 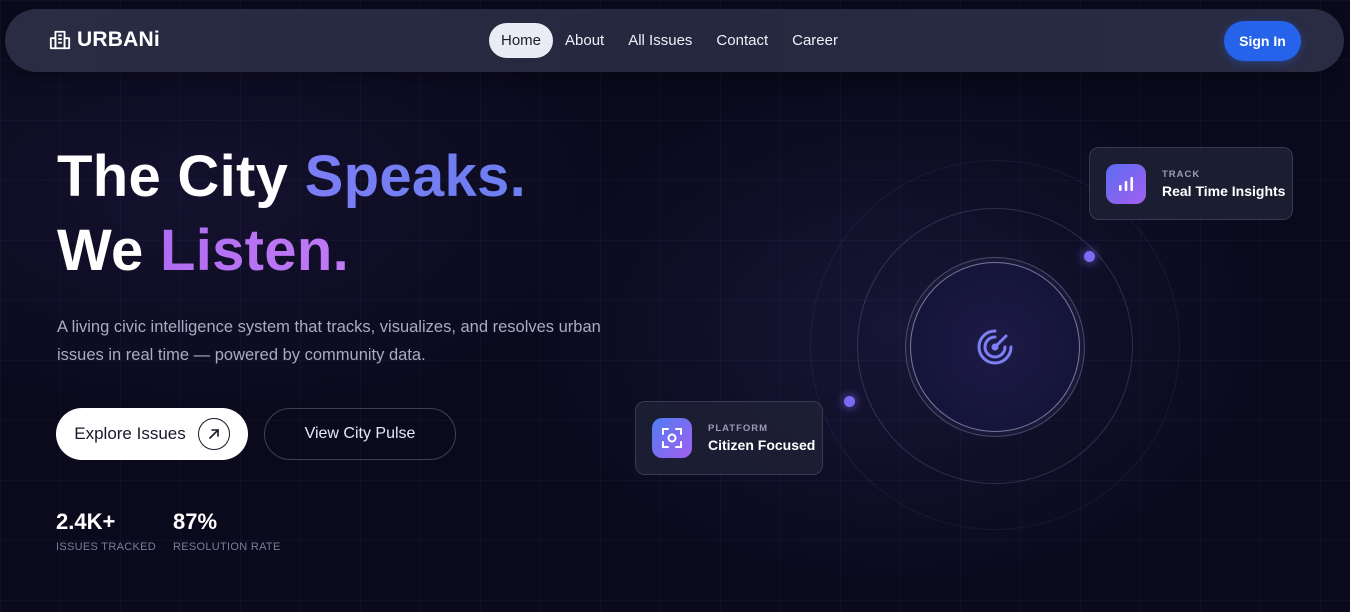 I want to click on stat-value: 87%, so click(x=195, y=521).